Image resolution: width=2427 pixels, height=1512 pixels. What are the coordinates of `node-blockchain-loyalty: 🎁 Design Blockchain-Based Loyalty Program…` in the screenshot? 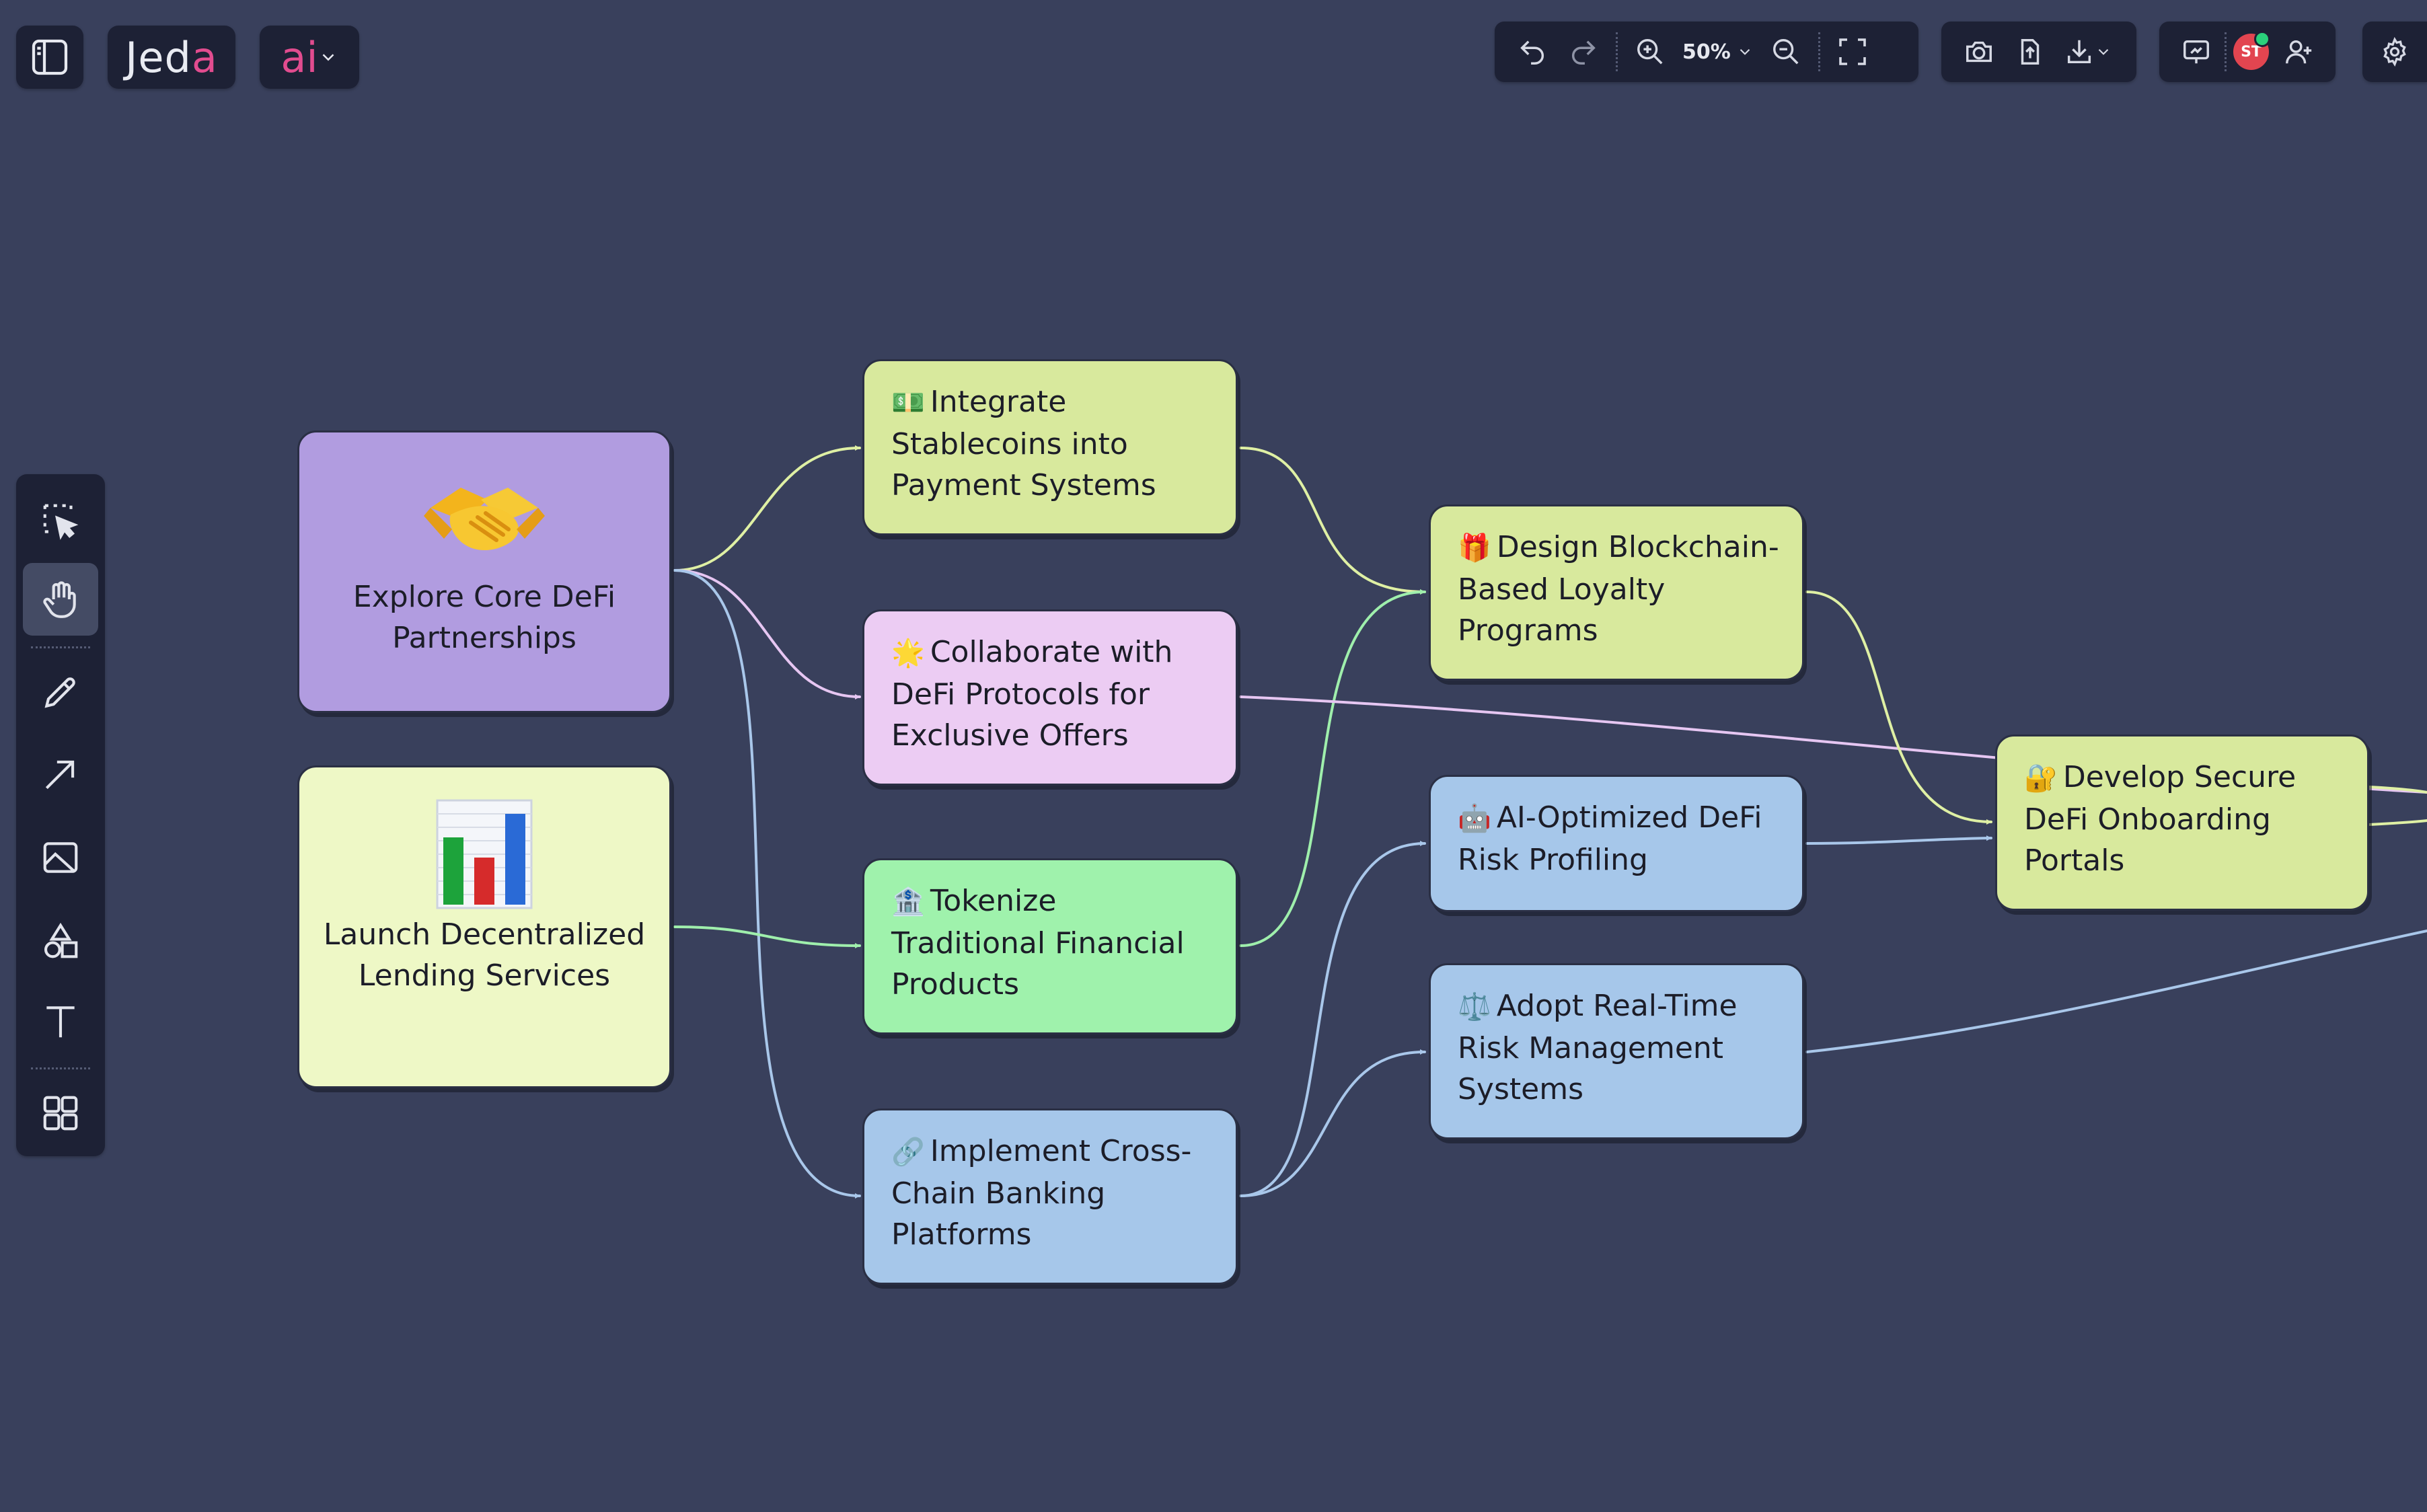 It's located at (1617, 593).